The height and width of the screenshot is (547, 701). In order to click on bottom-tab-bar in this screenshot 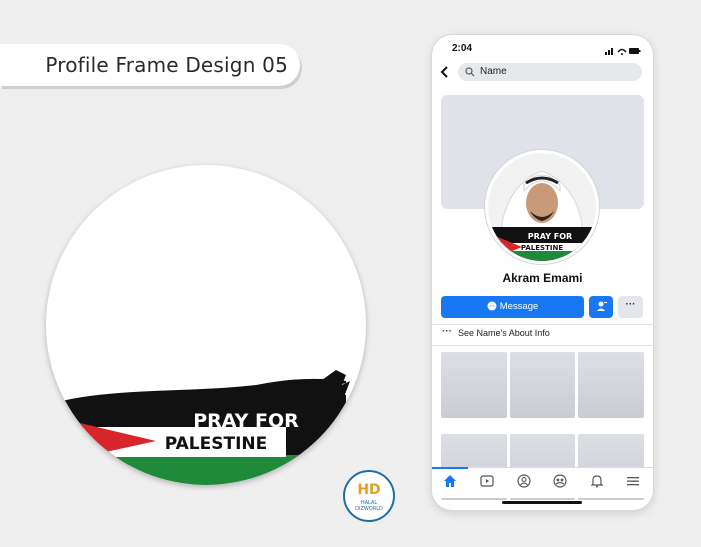, I will do `click(542, 482)`.